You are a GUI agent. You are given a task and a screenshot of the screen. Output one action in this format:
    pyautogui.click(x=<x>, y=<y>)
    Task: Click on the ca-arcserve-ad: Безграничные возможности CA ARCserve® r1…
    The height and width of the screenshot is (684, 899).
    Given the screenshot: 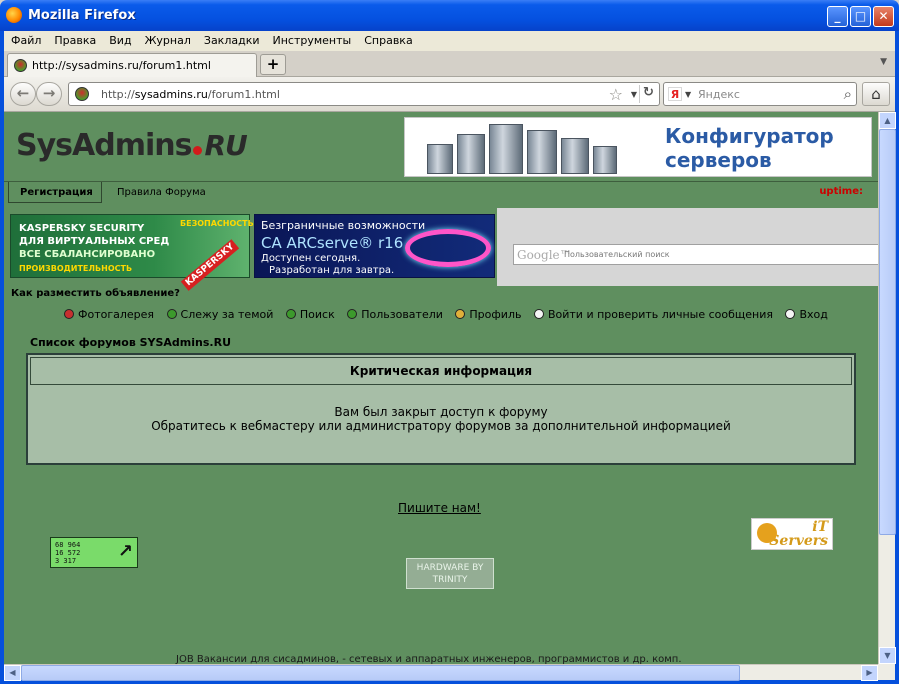 What is the action you would take?
    pyautogui.click(x=374, y=246)
    